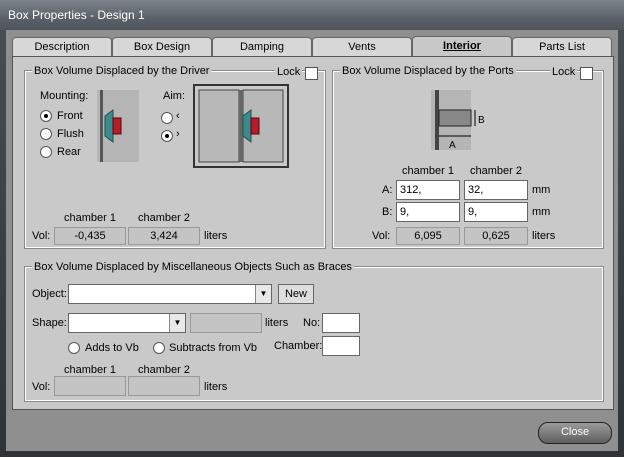  What do you see at coordinates (312, 15) in the screenshot?
I see `title-bar: Box Properties - Design 1` at bounding box center [312, 15].